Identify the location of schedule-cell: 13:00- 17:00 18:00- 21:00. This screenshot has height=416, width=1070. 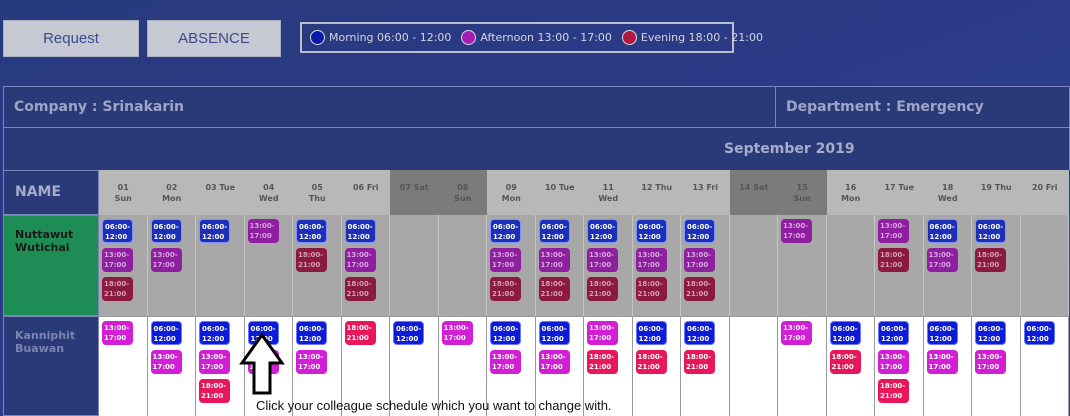
(899, 265).